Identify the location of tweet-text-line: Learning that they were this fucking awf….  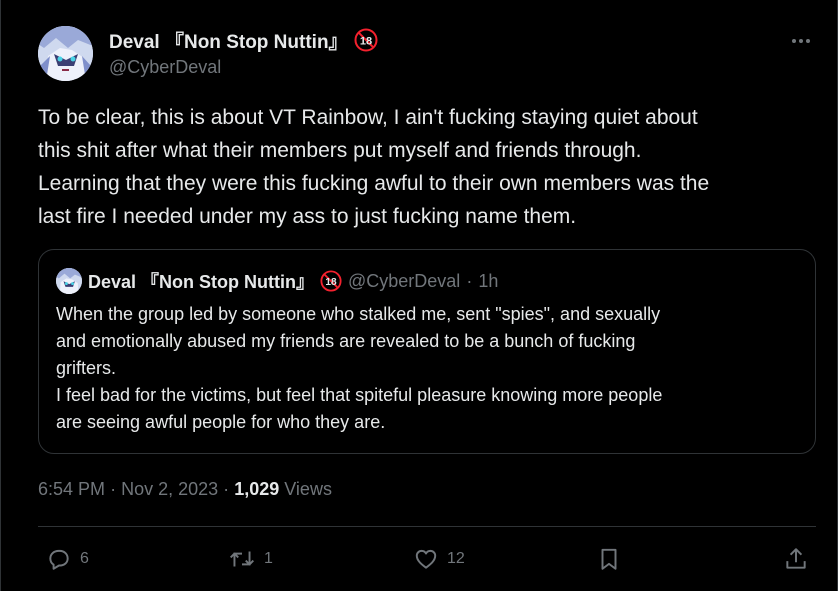
(374, 183).